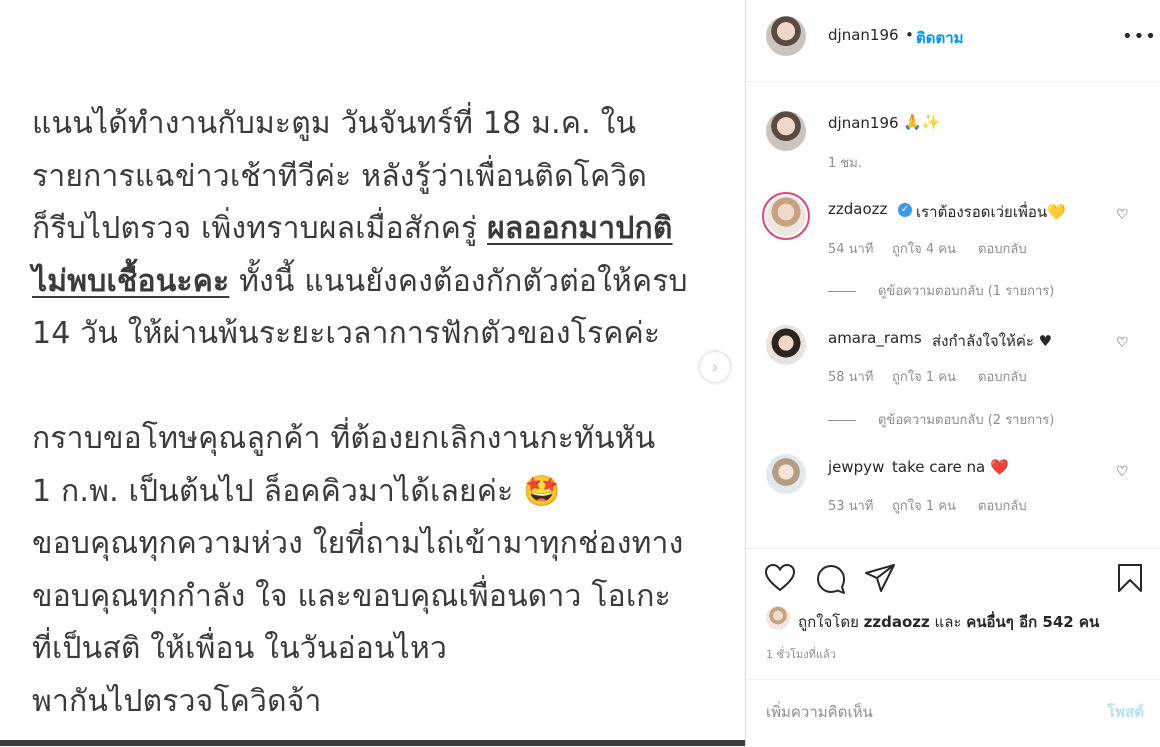 Image resolution: width=1160 pixels, height=747 pixels. I want to click on follow-button: ติดตาม, so click(940, 38).